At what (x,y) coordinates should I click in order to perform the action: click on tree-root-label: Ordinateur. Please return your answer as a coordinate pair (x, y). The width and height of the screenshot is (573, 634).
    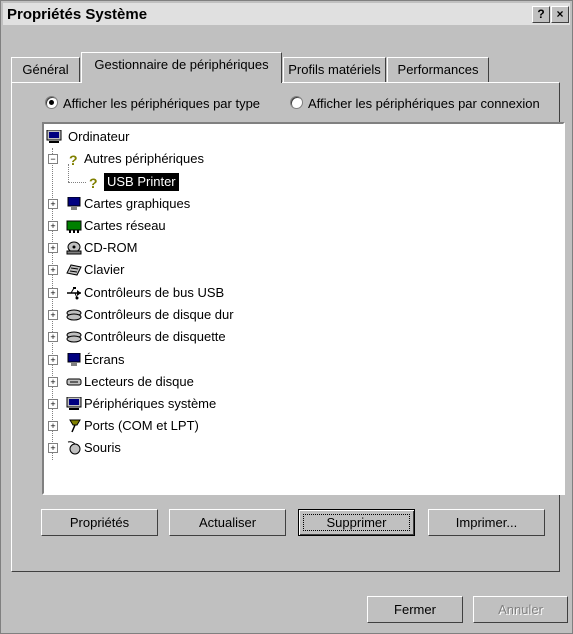
    Looking at the image, I should click on (99, 136).